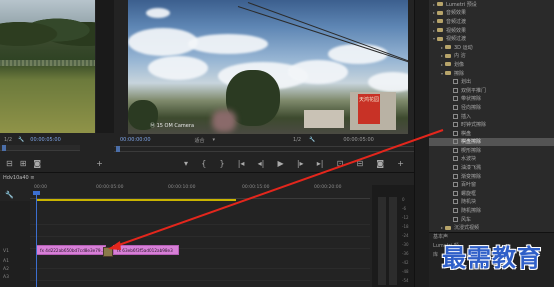  What do you see at coordinates (40, 148) in the screenshot?
I see `source-scrubber` at bounding box center [40, 148].